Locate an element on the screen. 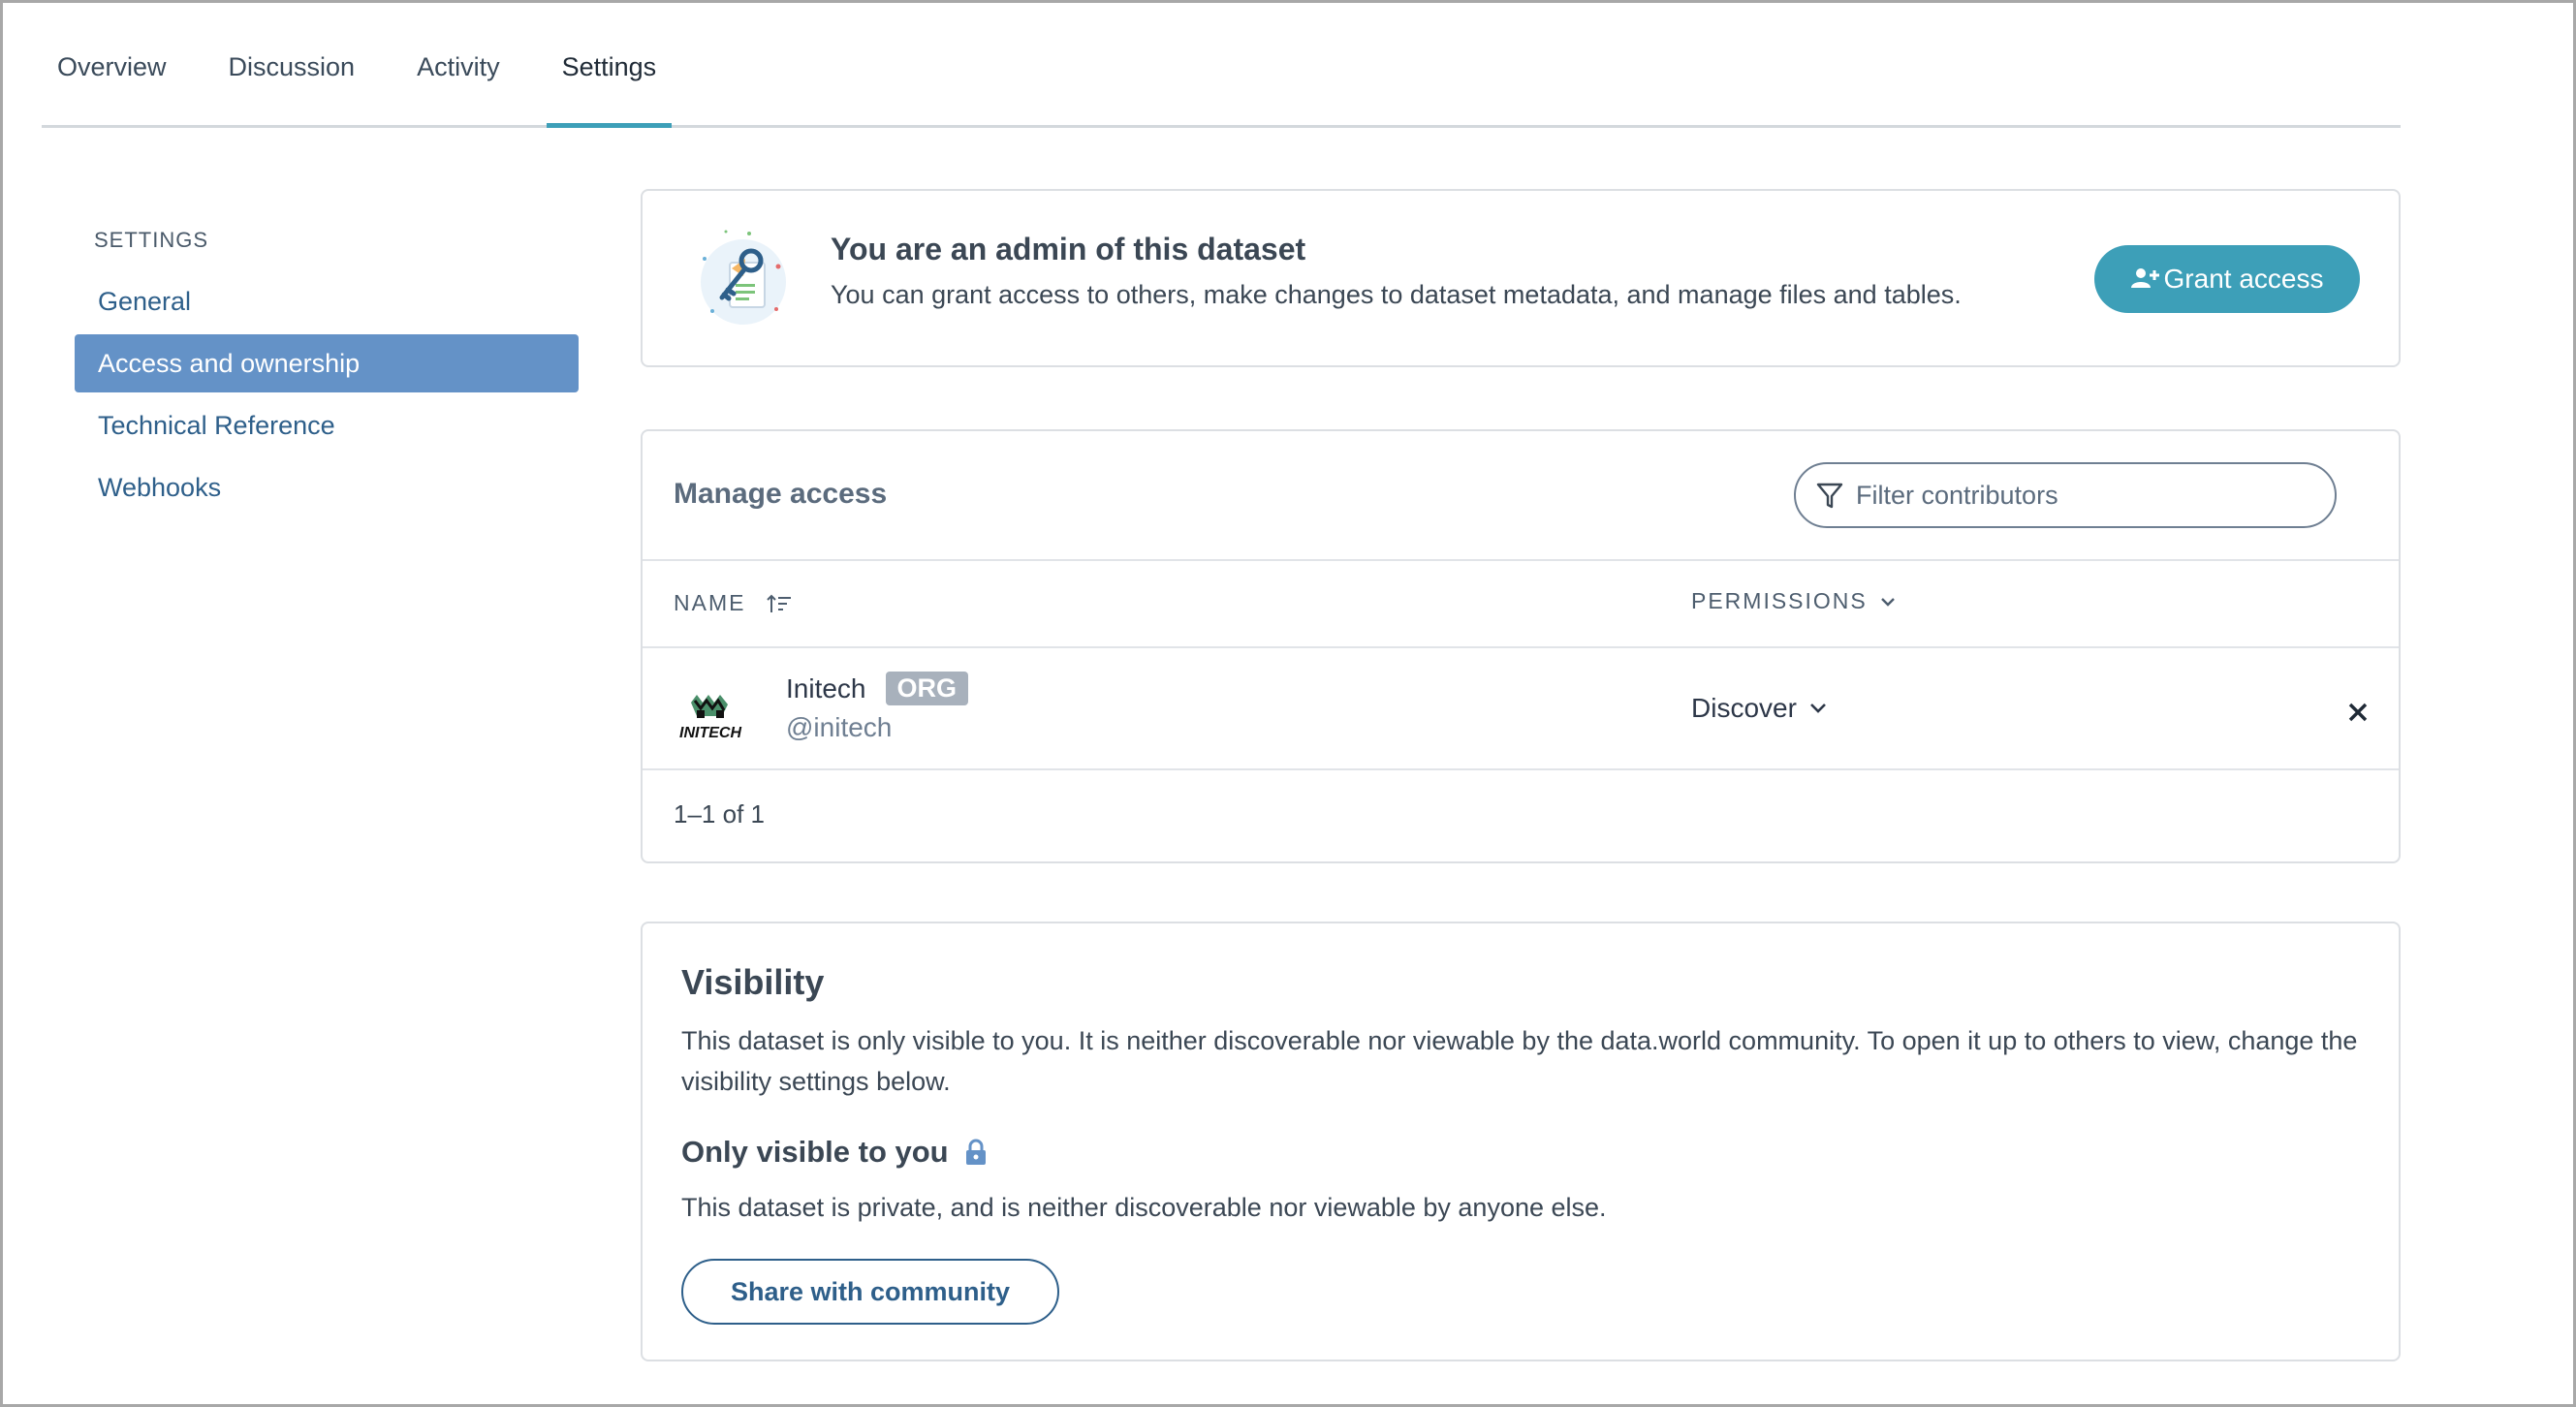 The image size is (2576, 1407). grant-access-button: Grant access is located at coordinates (2227, 279).